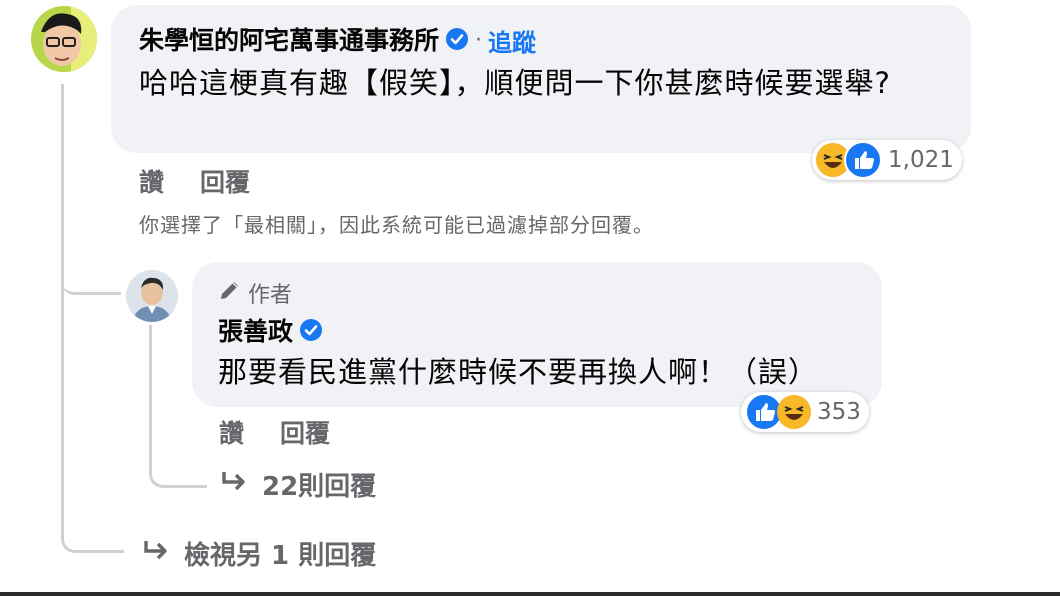 Image resolution: width=1060 pixels, height=596 pixels. I want to click on avatar-reply-author, so click(152, 296).